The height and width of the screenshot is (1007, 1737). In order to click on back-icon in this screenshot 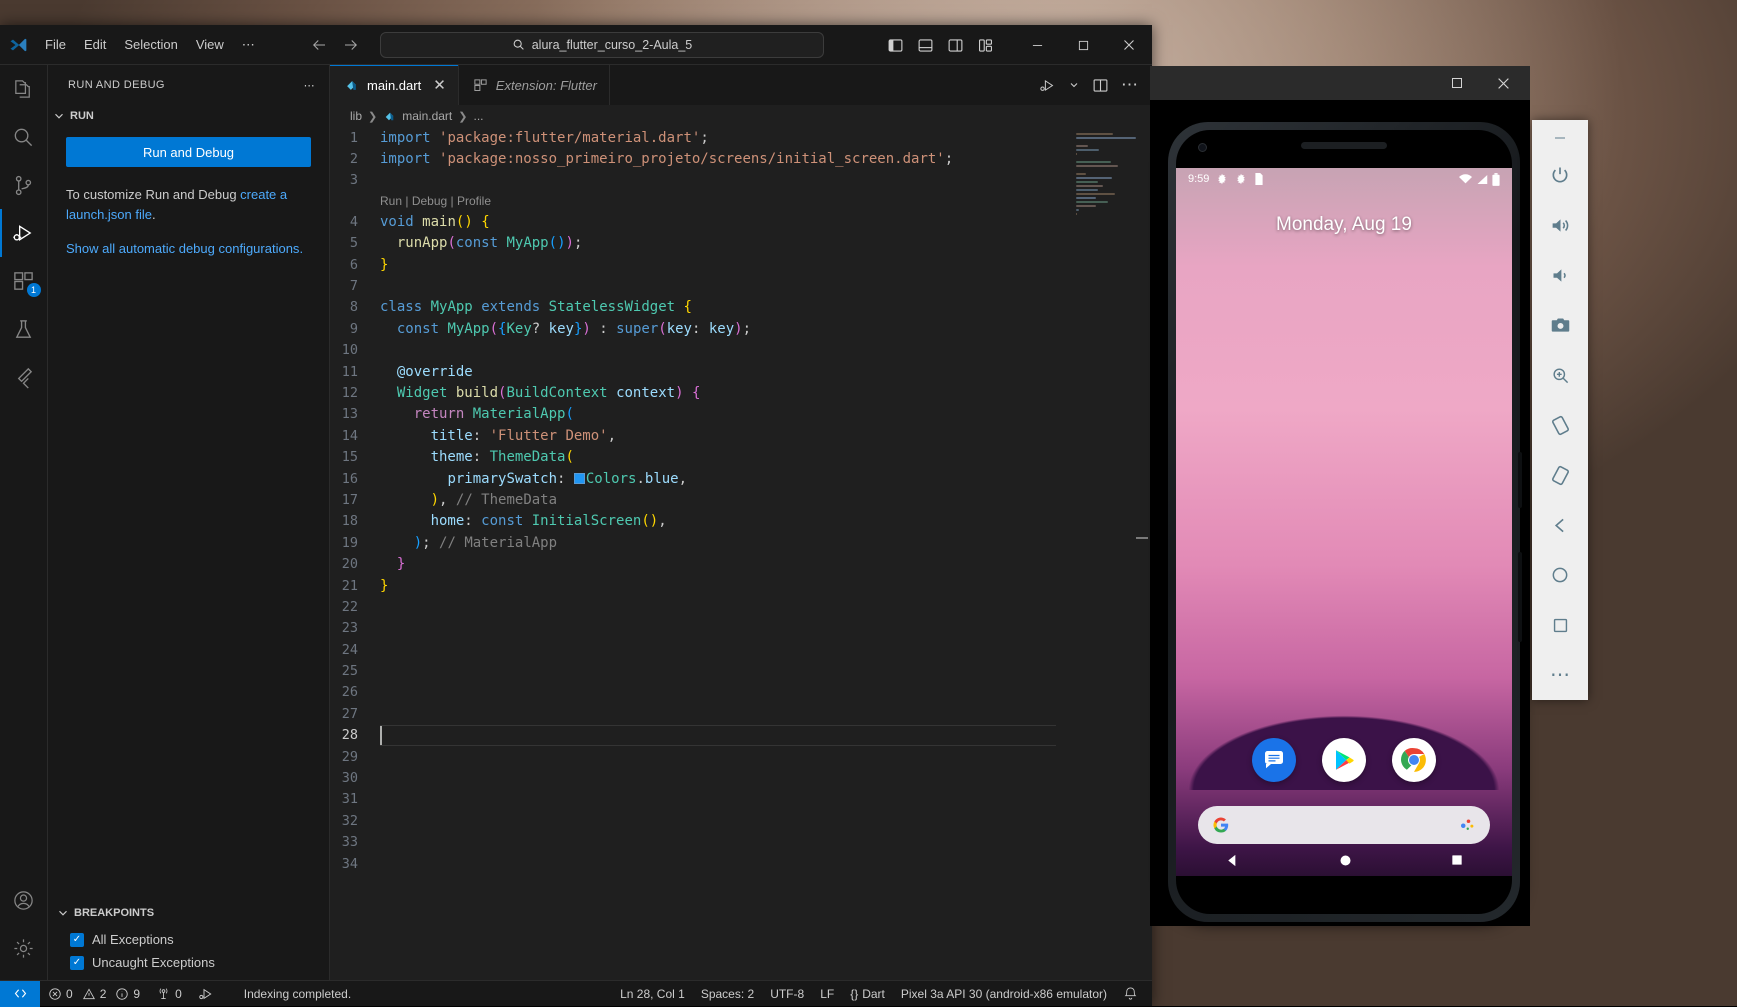, I will do `click(1560, 525)`.